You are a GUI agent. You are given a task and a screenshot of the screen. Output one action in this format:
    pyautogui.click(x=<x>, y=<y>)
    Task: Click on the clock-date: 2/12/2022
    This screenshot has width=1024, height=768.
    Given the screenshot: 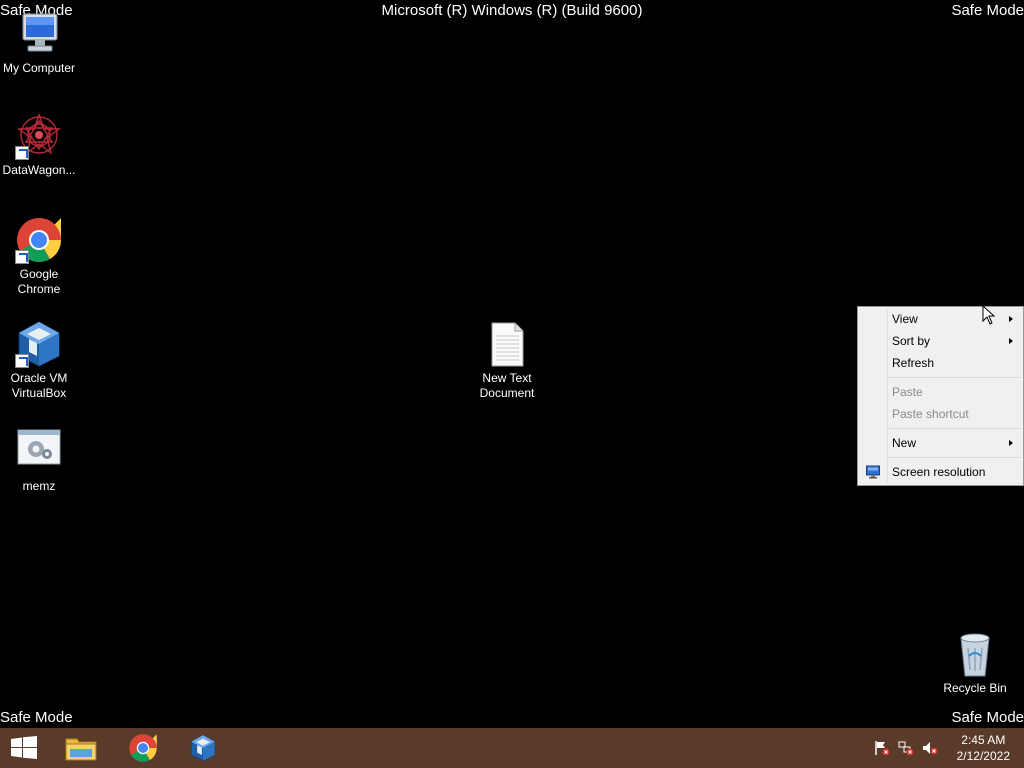 What is the action you would take?
    pyautogui.click(x=983, y=756)
    